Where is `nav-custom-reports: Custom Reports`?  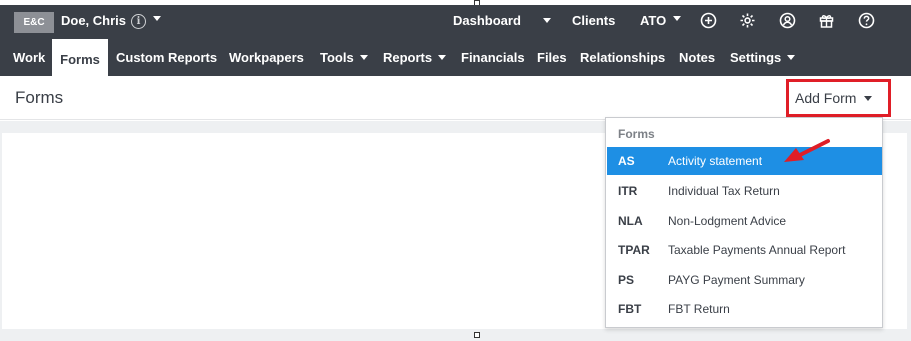 nav-custom-reports: Custom Reports is located at coordinates (166, 57).